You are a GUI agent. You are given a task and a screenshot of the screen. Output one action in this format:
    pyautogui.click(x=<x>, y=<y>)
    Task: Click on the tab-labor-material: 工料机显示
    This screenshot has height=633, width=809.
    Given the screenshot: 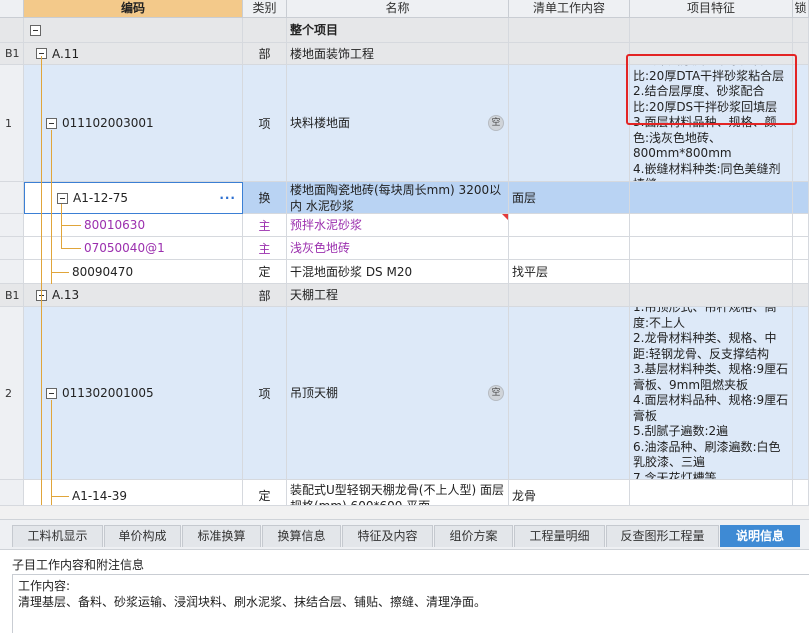 What is the action you would take?
    pyautogui.click(x=57, y=536)
    